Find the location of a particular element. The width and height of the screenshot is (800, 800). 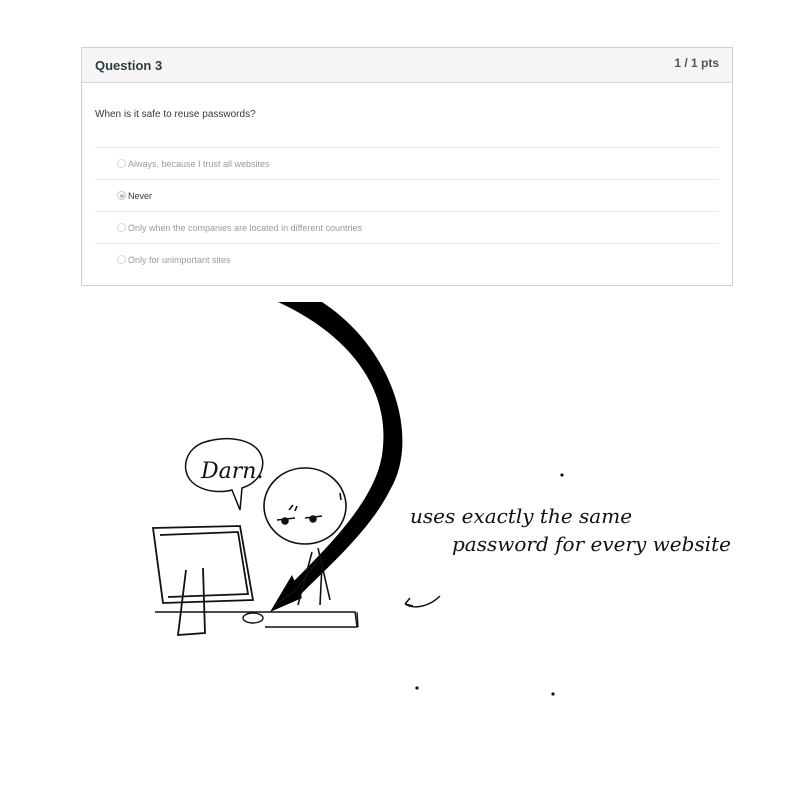

big-arrow is located at coordinates (340, 448).